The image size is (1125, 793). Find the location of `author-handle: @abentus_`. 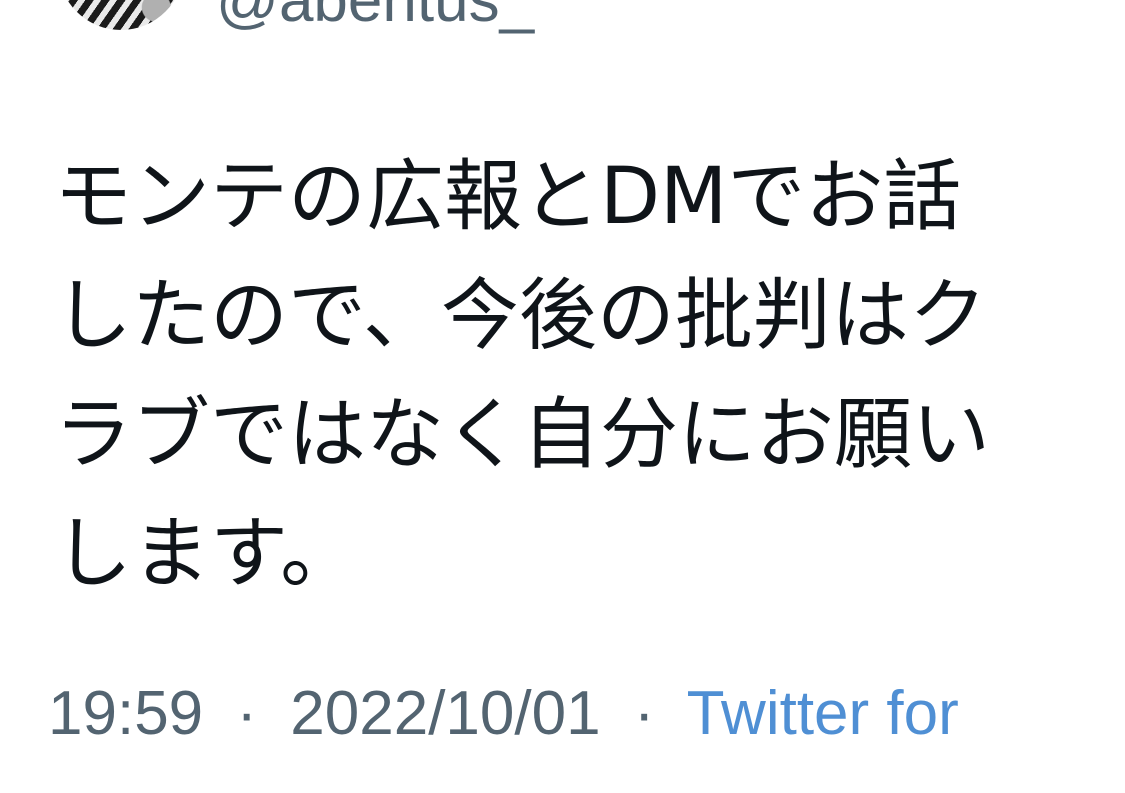

author-handle: @abentus_ is located at coordinates (375, 18).